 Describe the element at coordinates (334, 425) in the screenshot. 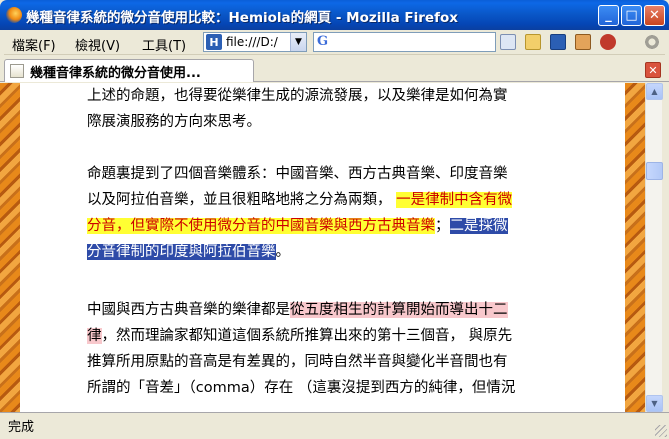

I see `status-bar: 完成` at that location.